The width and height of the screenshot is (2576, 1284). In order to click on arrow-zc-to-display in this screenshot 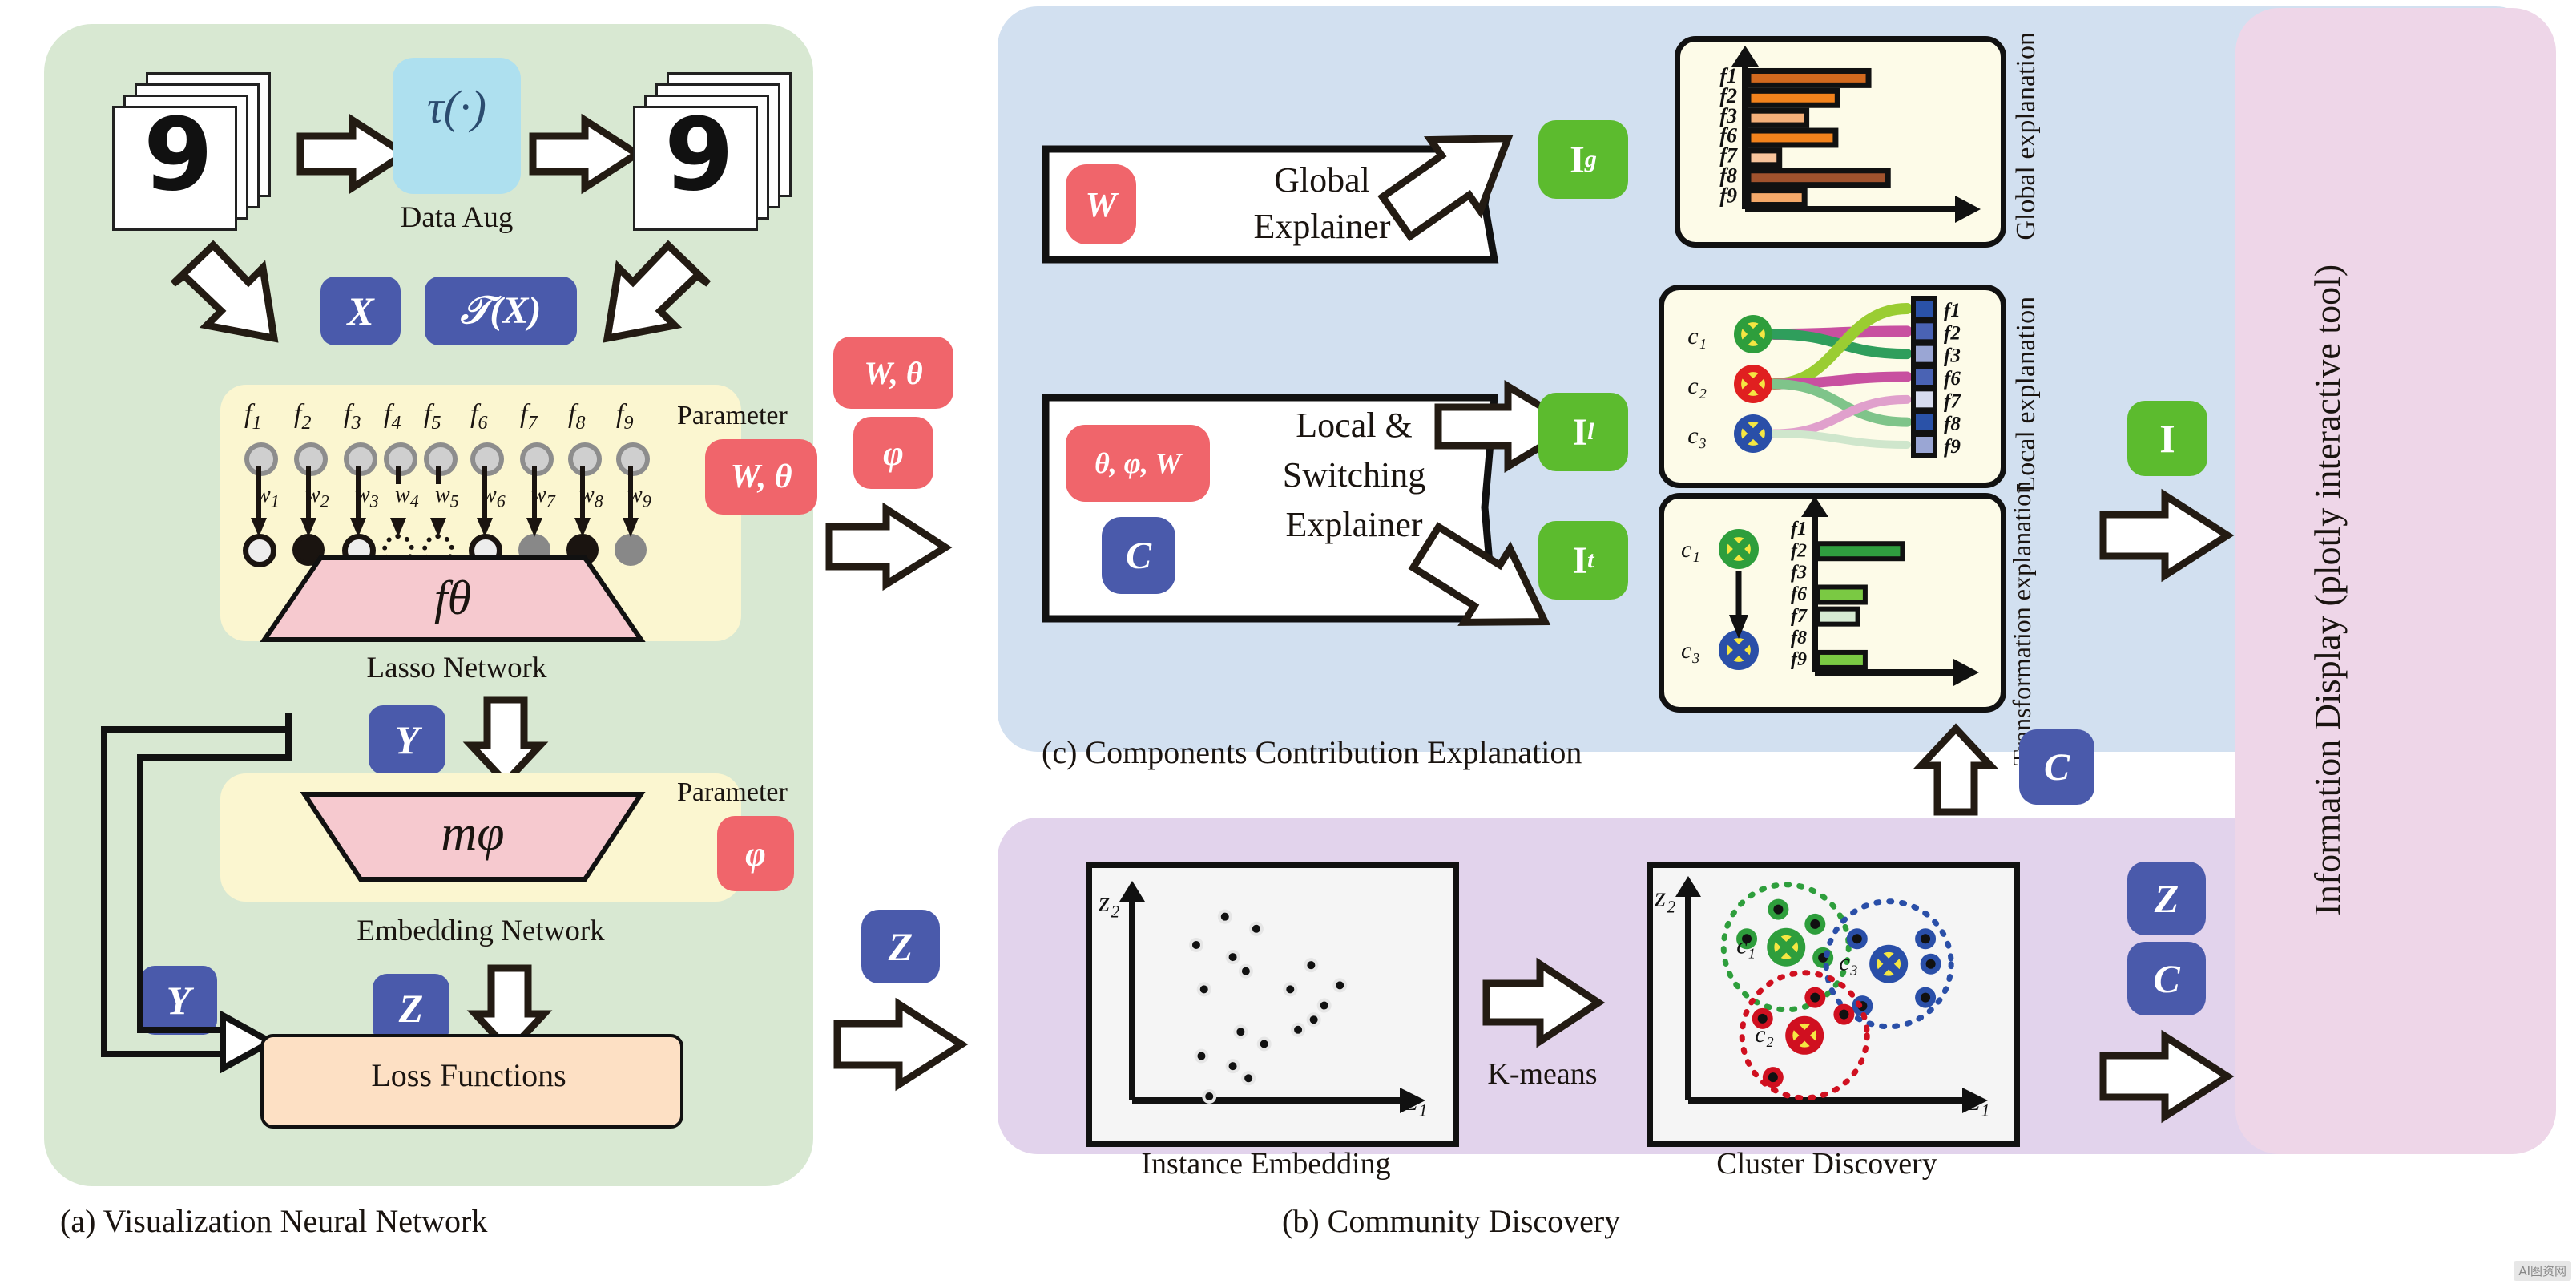, I will do `click(2167, 1076)`.